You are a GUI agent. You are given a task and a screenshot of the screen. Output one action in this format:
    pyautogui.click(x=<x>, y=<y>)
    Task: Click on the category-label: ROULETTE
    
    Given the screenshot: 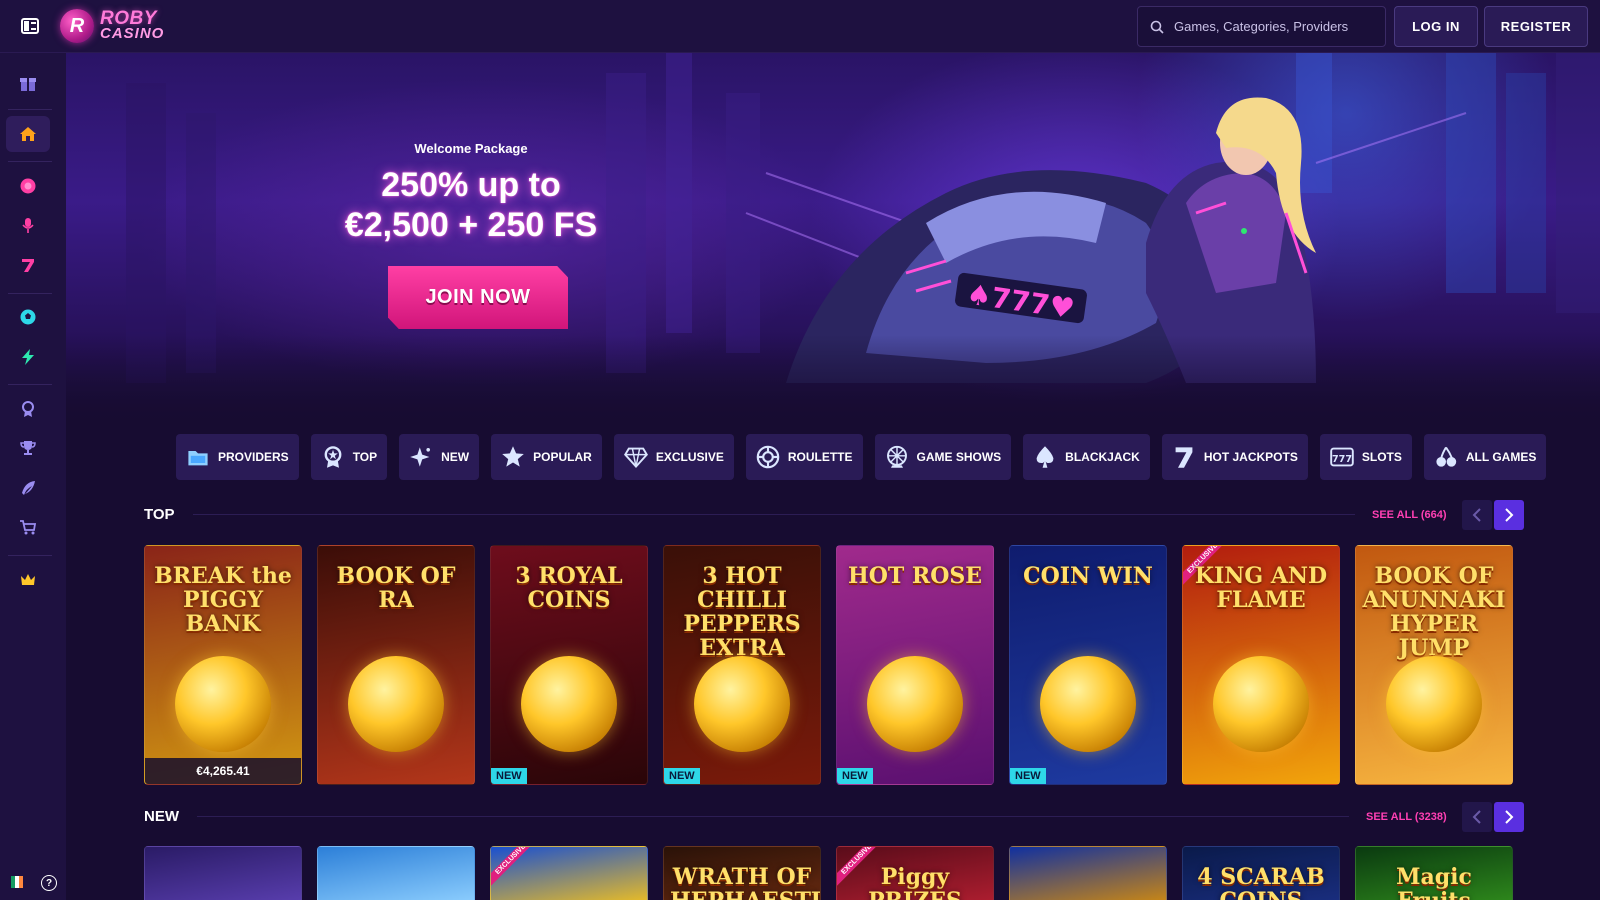 What is the action you would take?
    pyautogui.click(x=820, y=457)
    